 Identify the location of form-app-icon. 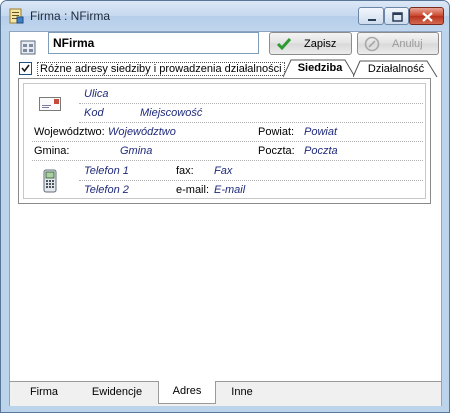
(16, 16).